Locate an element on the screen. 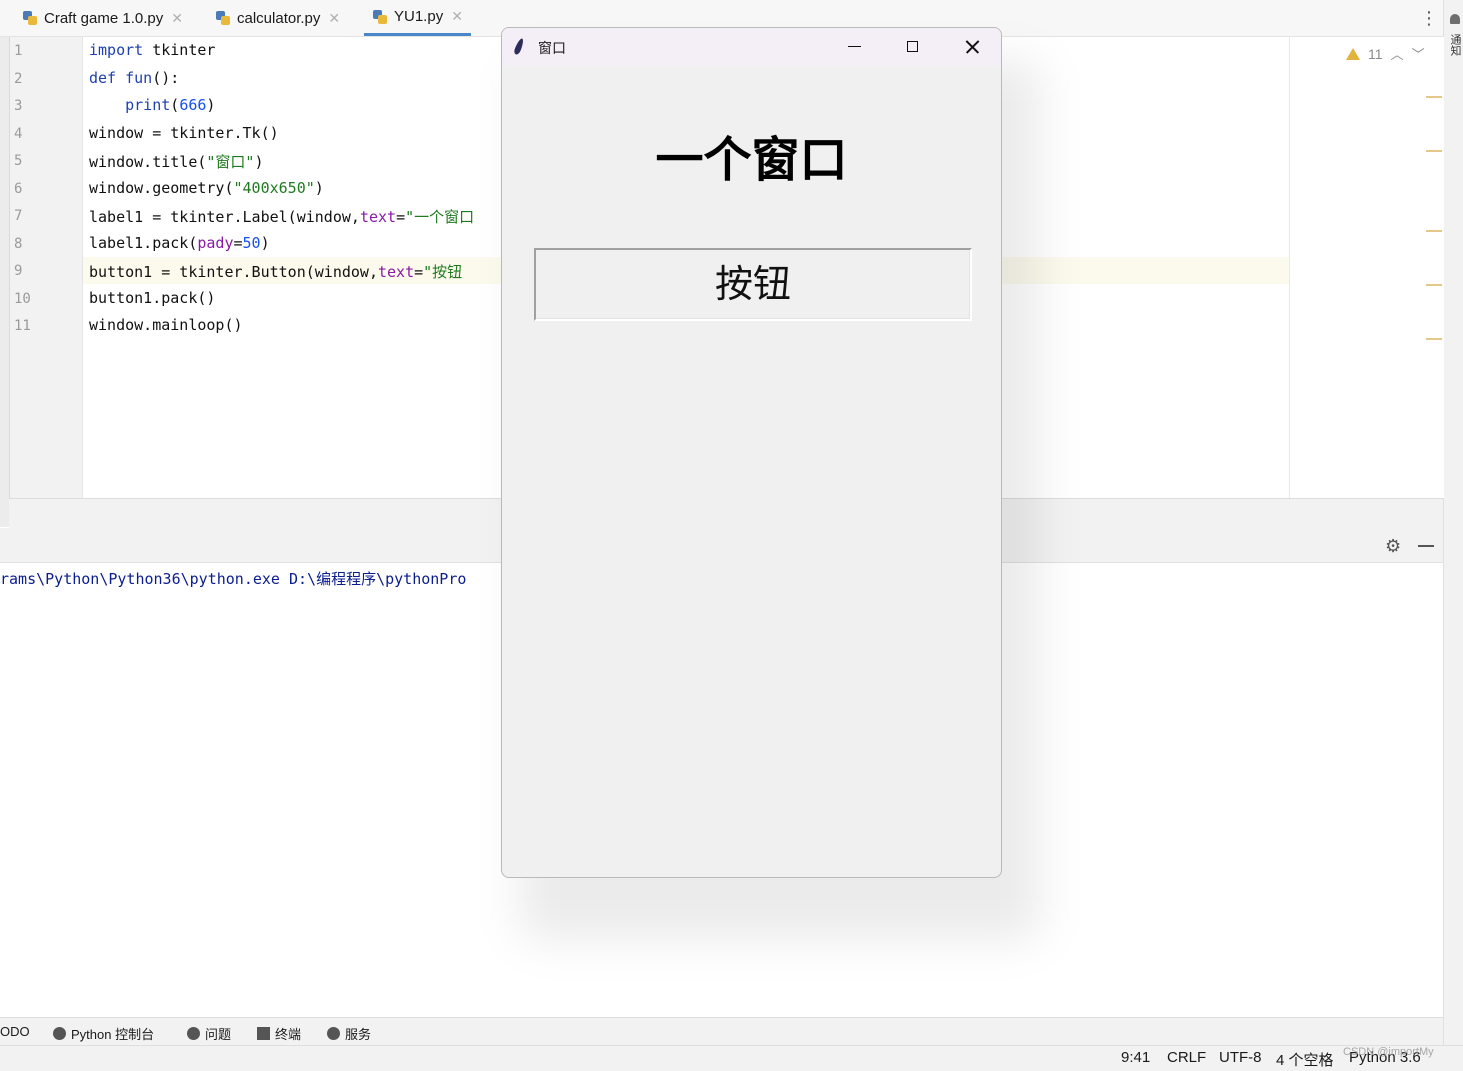 The width and height of the screenshot is (1463, 1071). function-name: fun is located at coordinates (134, 78).